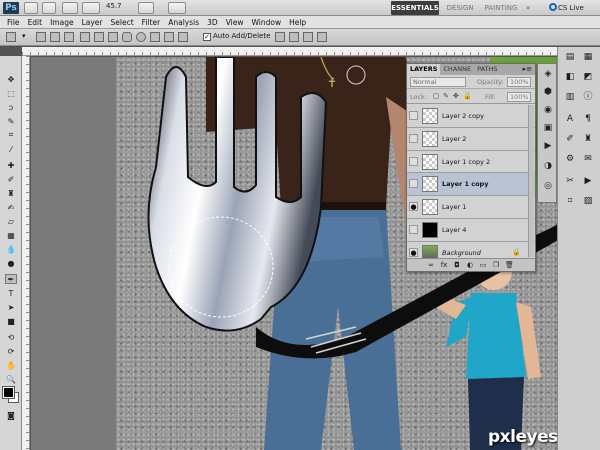 This screenshot has height=450, width=600. I want to click on 3d-panel-icon: ✂, so click(570, 181).